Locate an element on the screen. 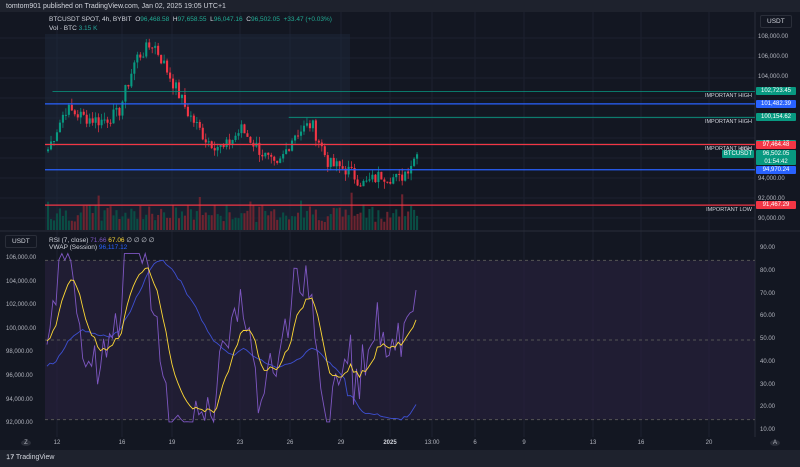 The width and height of the screenshot is (800, 467). tradingview-logo: 𝟷𝟩 TradingView is located at coordinates (30, 458).